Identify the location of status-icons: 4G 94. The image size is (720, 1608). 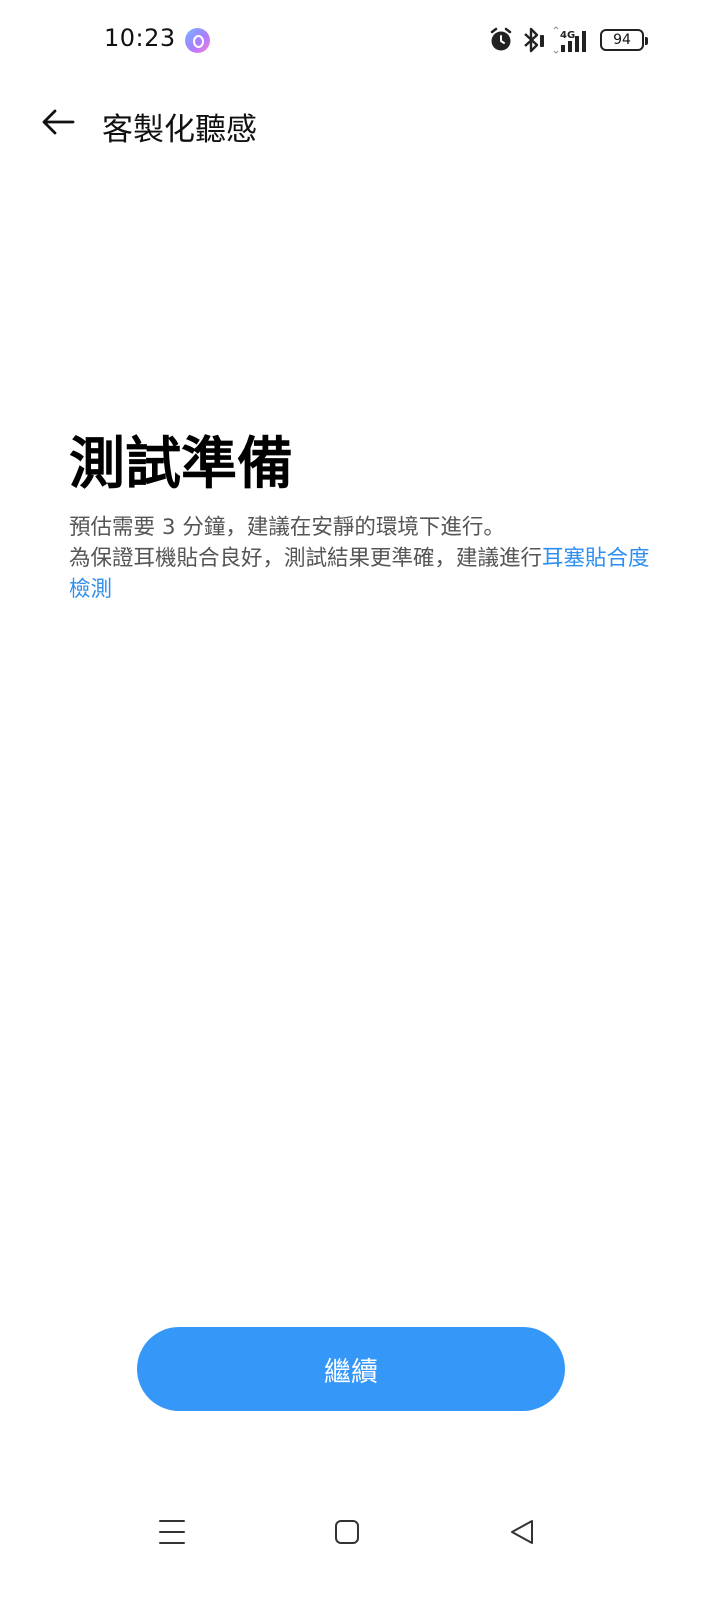
(568, 40).